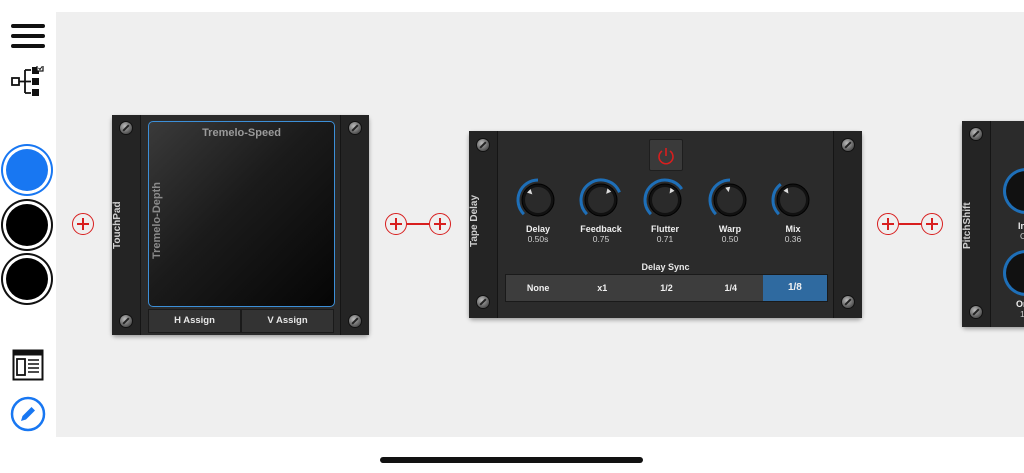 The width and height of the screenshot is (1024, 473). What do you see at coordinates (665, 239) in the screenshot?
I see `knob-value: 0.71` at bounding box center [665, 239].